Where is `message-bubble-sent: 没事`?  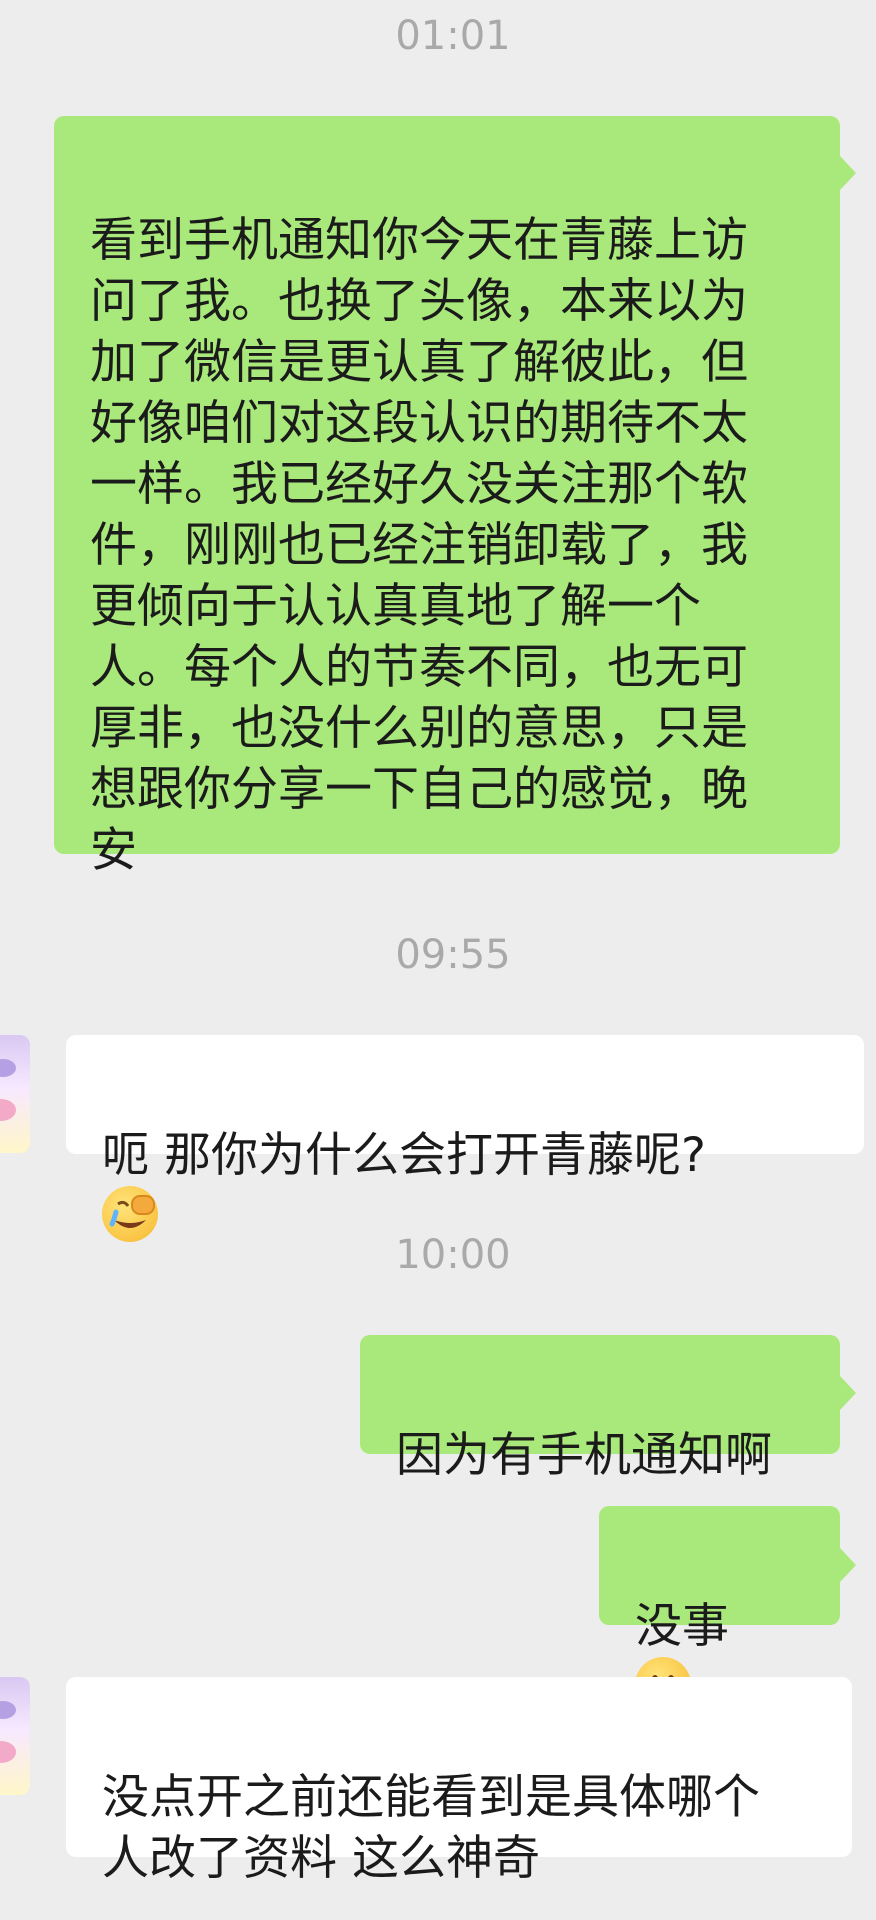 message-bubble-sent: 没事 is located at coordinates (719, 1609).